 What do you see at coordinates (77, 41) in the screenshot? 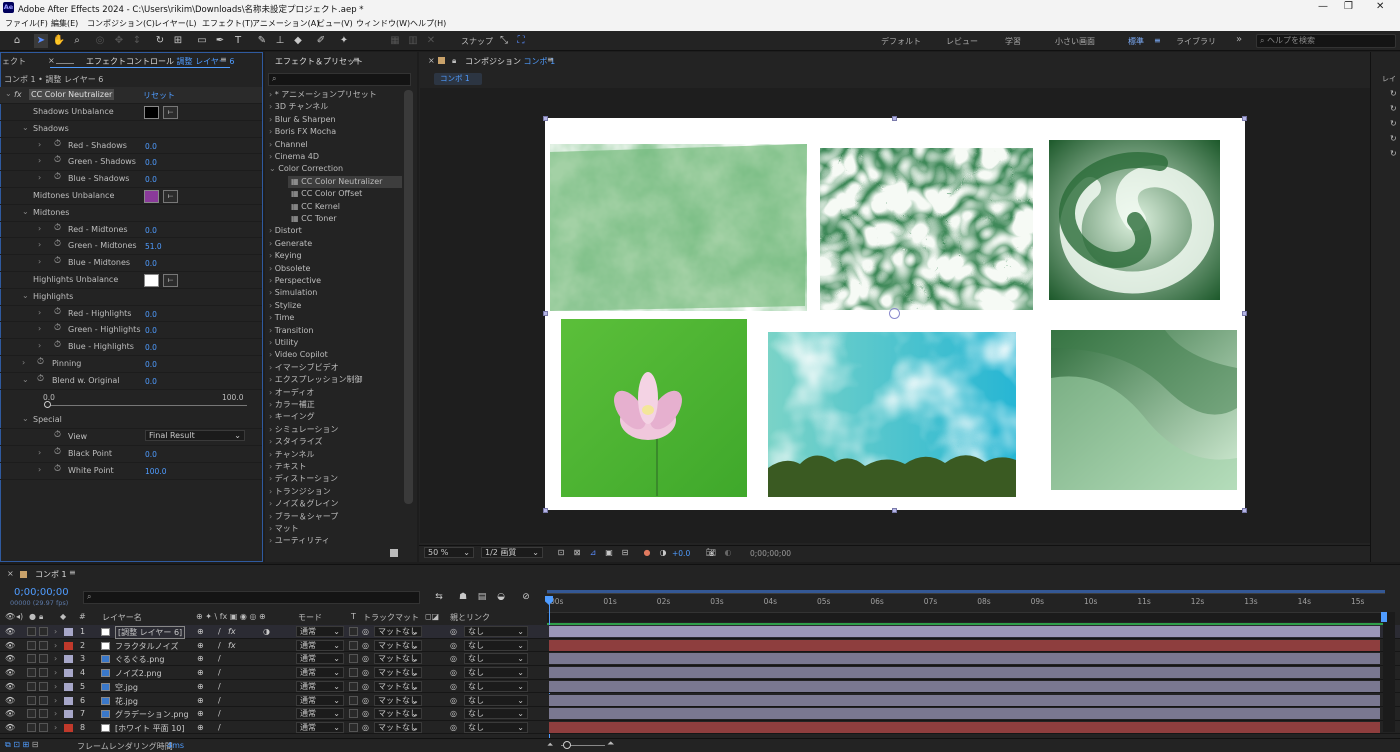
I see `zoom-tool-icon: ⌕` at bounding box center [77, 41].